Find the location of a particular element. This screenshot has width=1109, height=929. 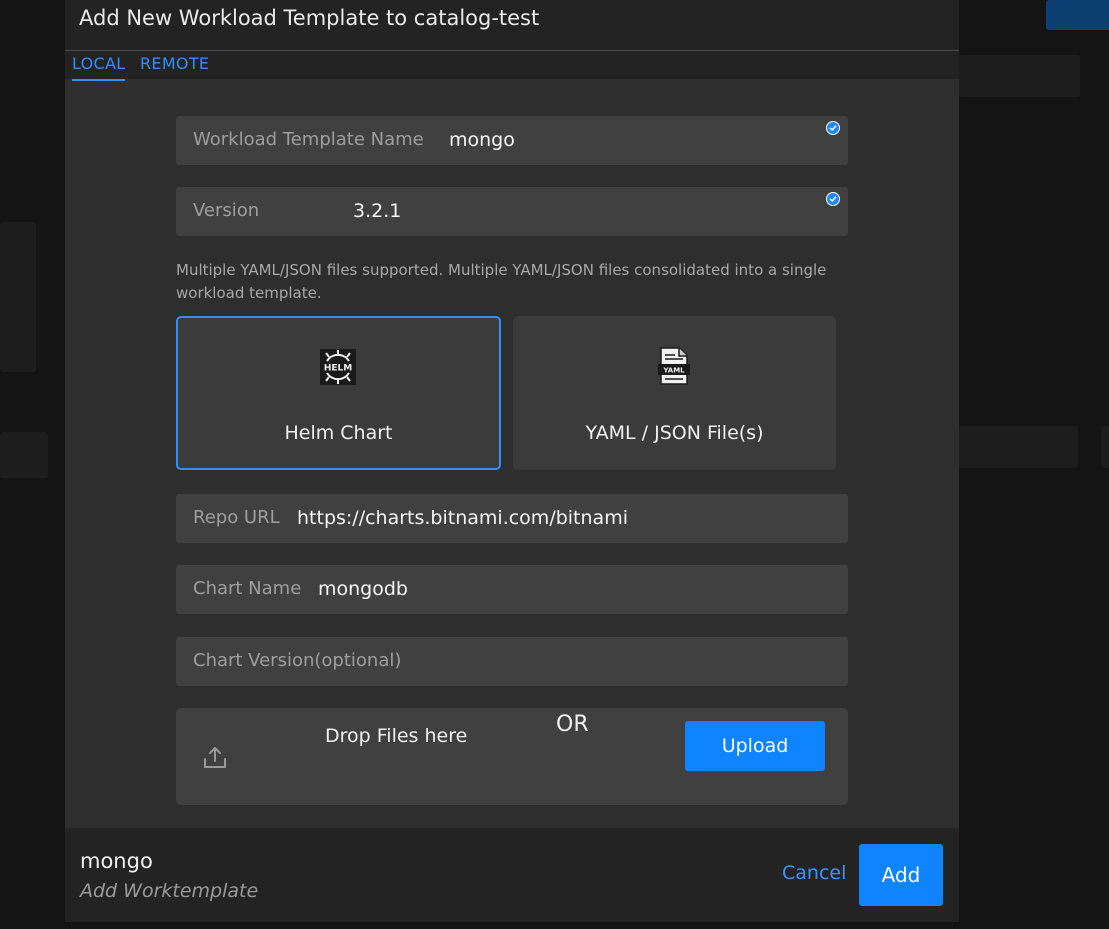

tabs-bar: LOCAL REMOTE is located at coordinates (512, 65).